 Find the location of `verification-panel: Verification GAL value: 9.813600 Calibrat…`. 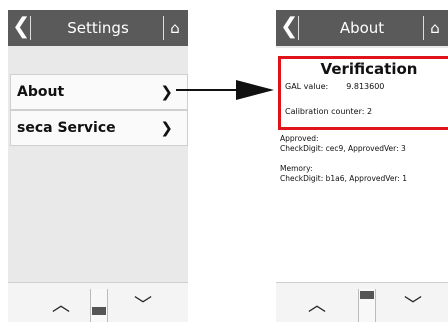

verification-panel: Verification GAL value: 9.813600 Calibrat… is located at coordinates (363, 93).